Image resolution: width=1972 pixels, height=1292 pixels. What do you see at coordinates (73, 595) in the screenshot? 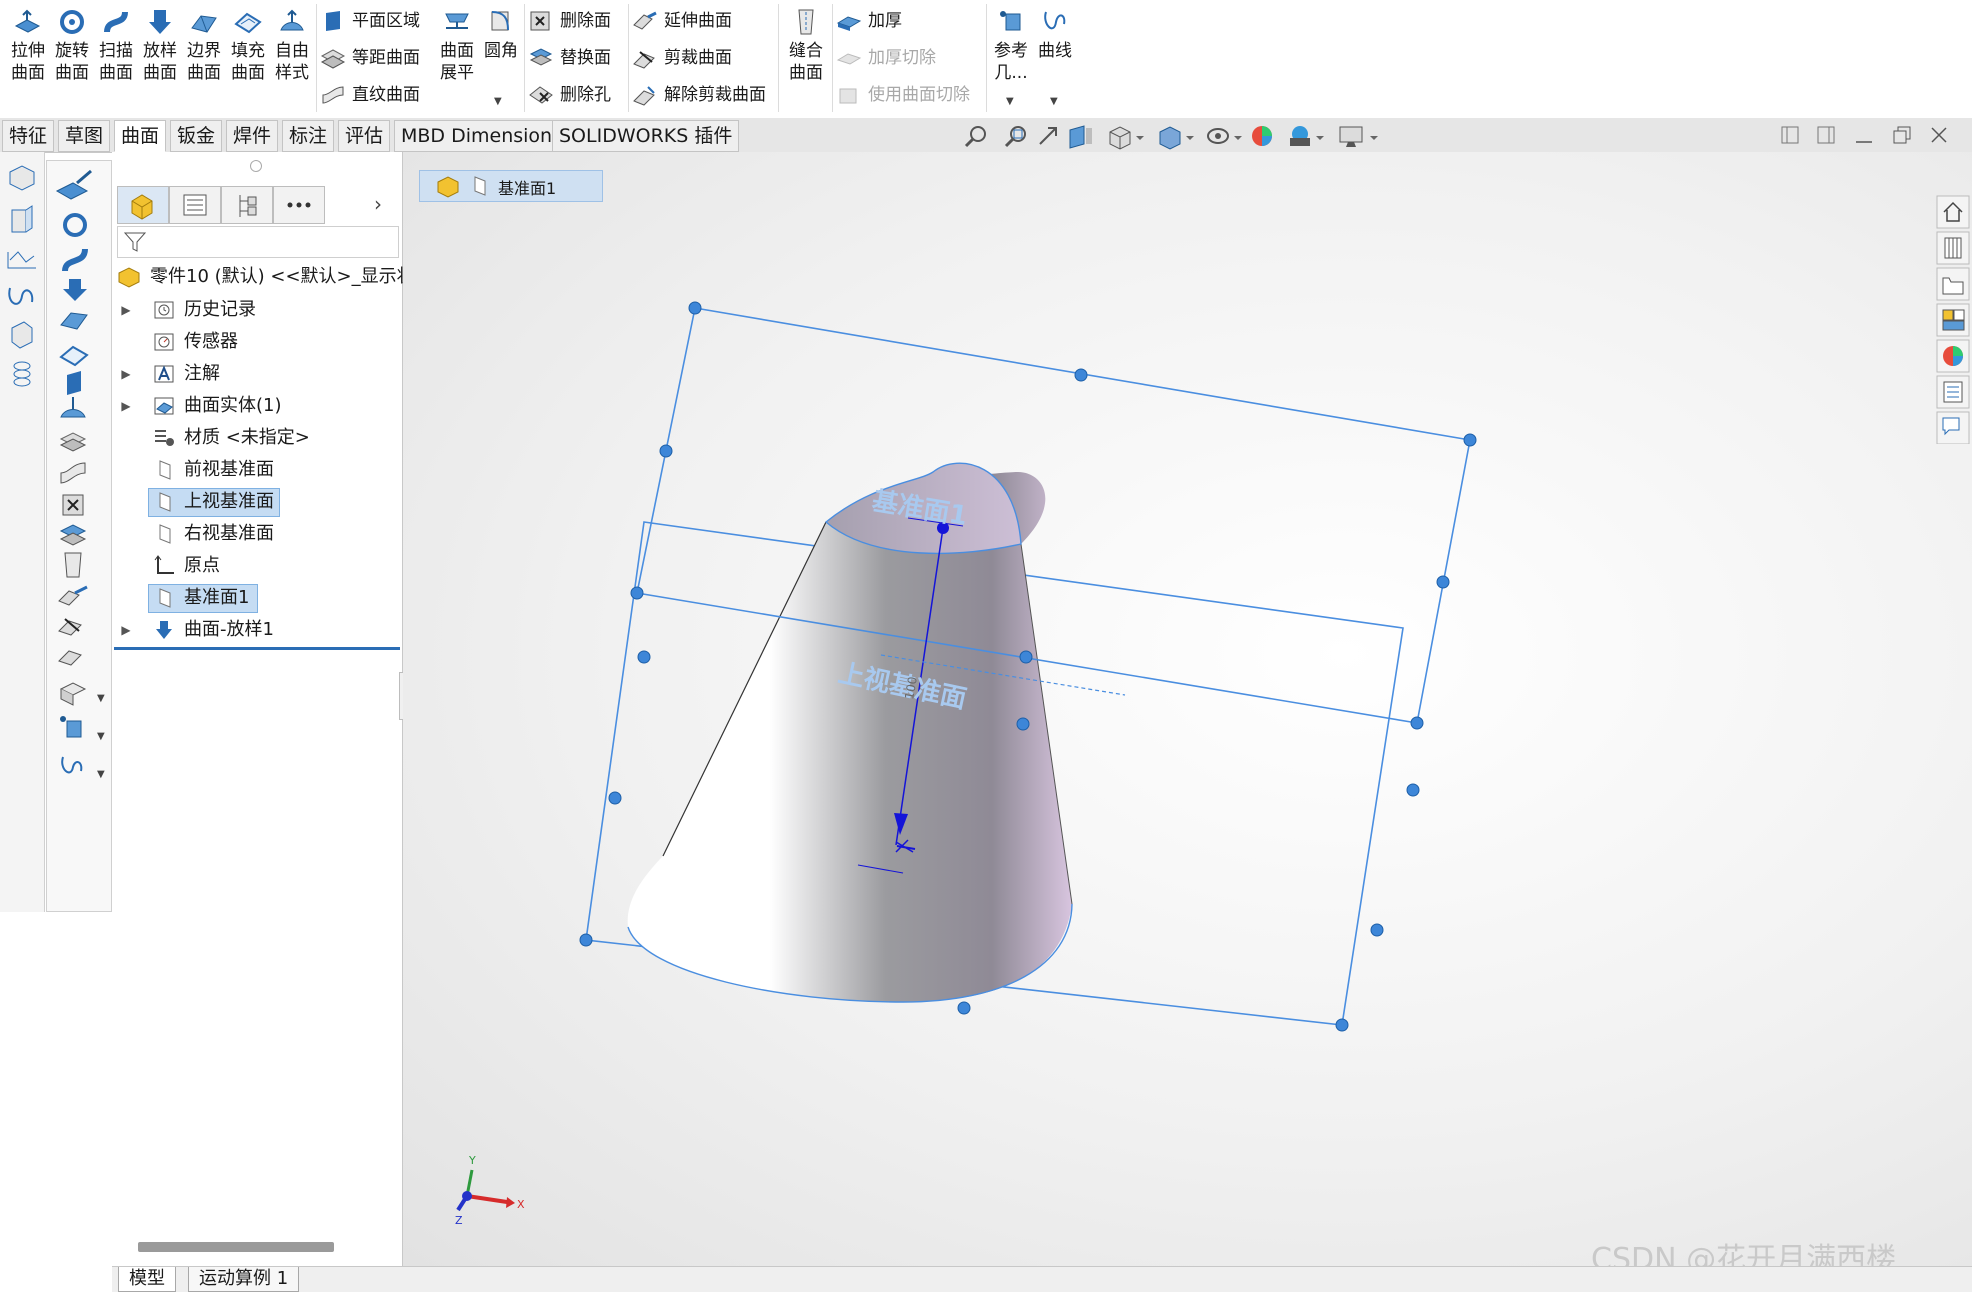
I see `extend-surface-icon` at bounding box center [73, 595].